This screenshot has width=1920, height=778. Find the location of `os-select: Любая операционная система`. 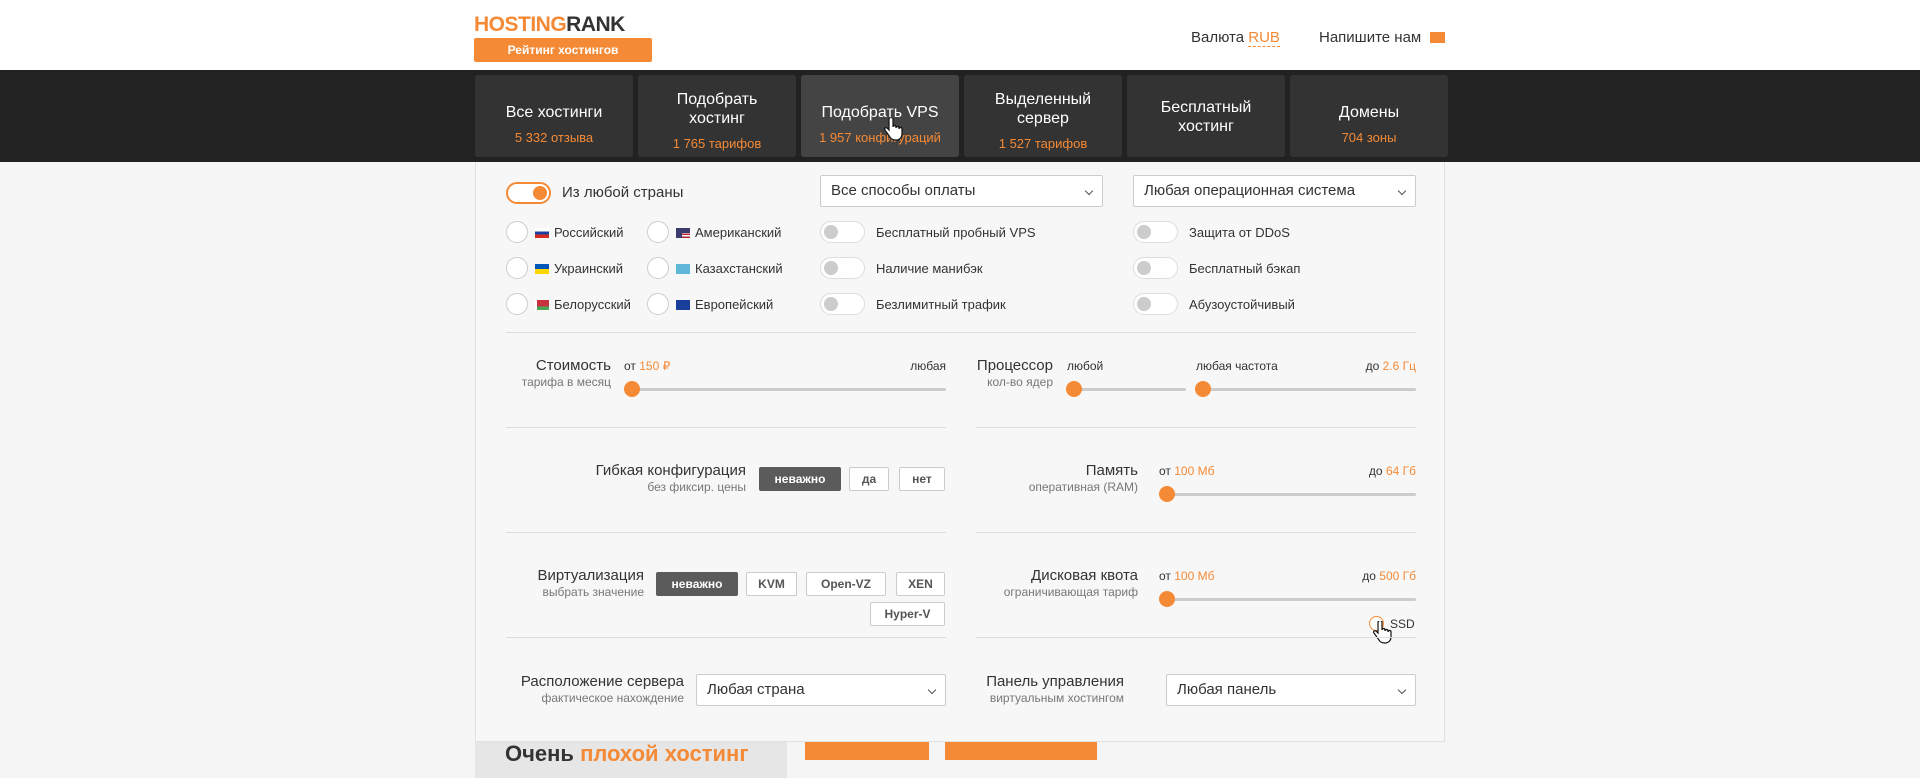

os-select: Любая операционная система is located at coordinates (1274, 191).